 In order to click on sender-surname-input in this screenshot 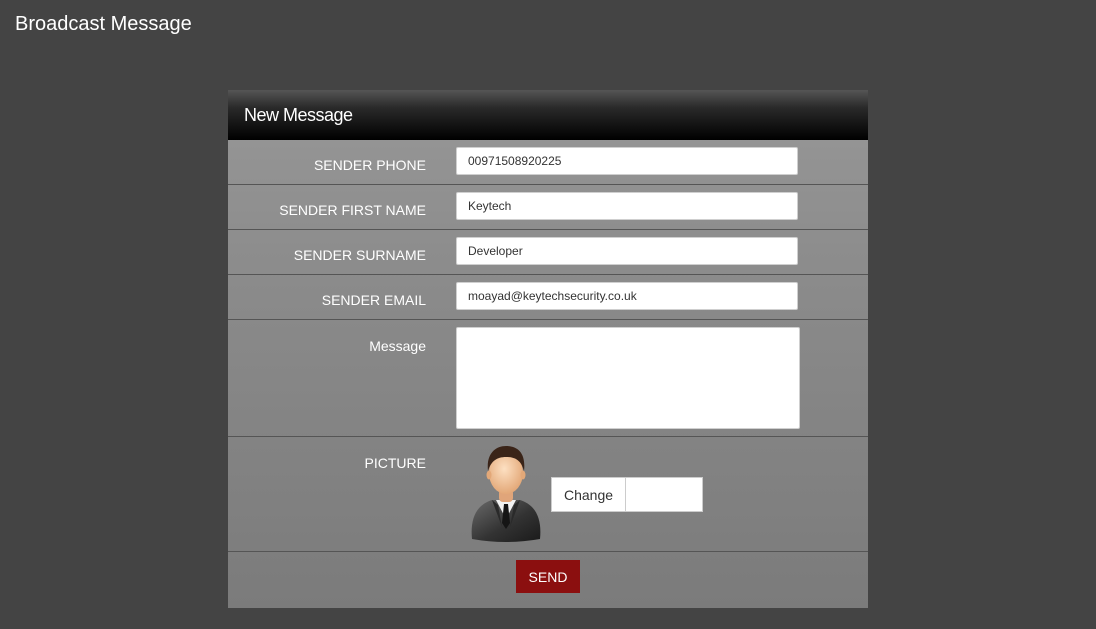, I will do `click(627, 251)`.